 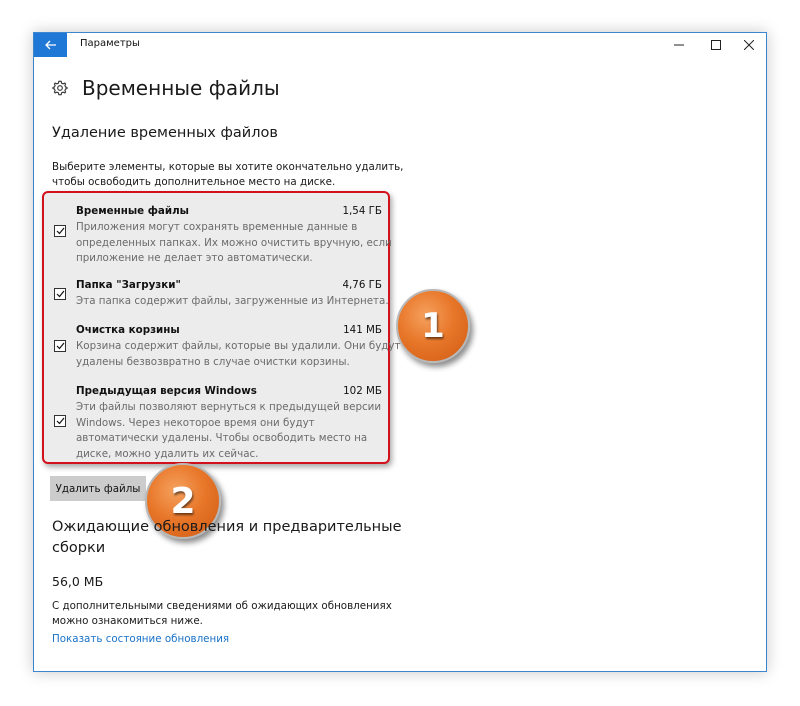 What do you see at coordinates (60, 88) in the screenshot?
I see `gear-icon` at bounding box center [60, 88].